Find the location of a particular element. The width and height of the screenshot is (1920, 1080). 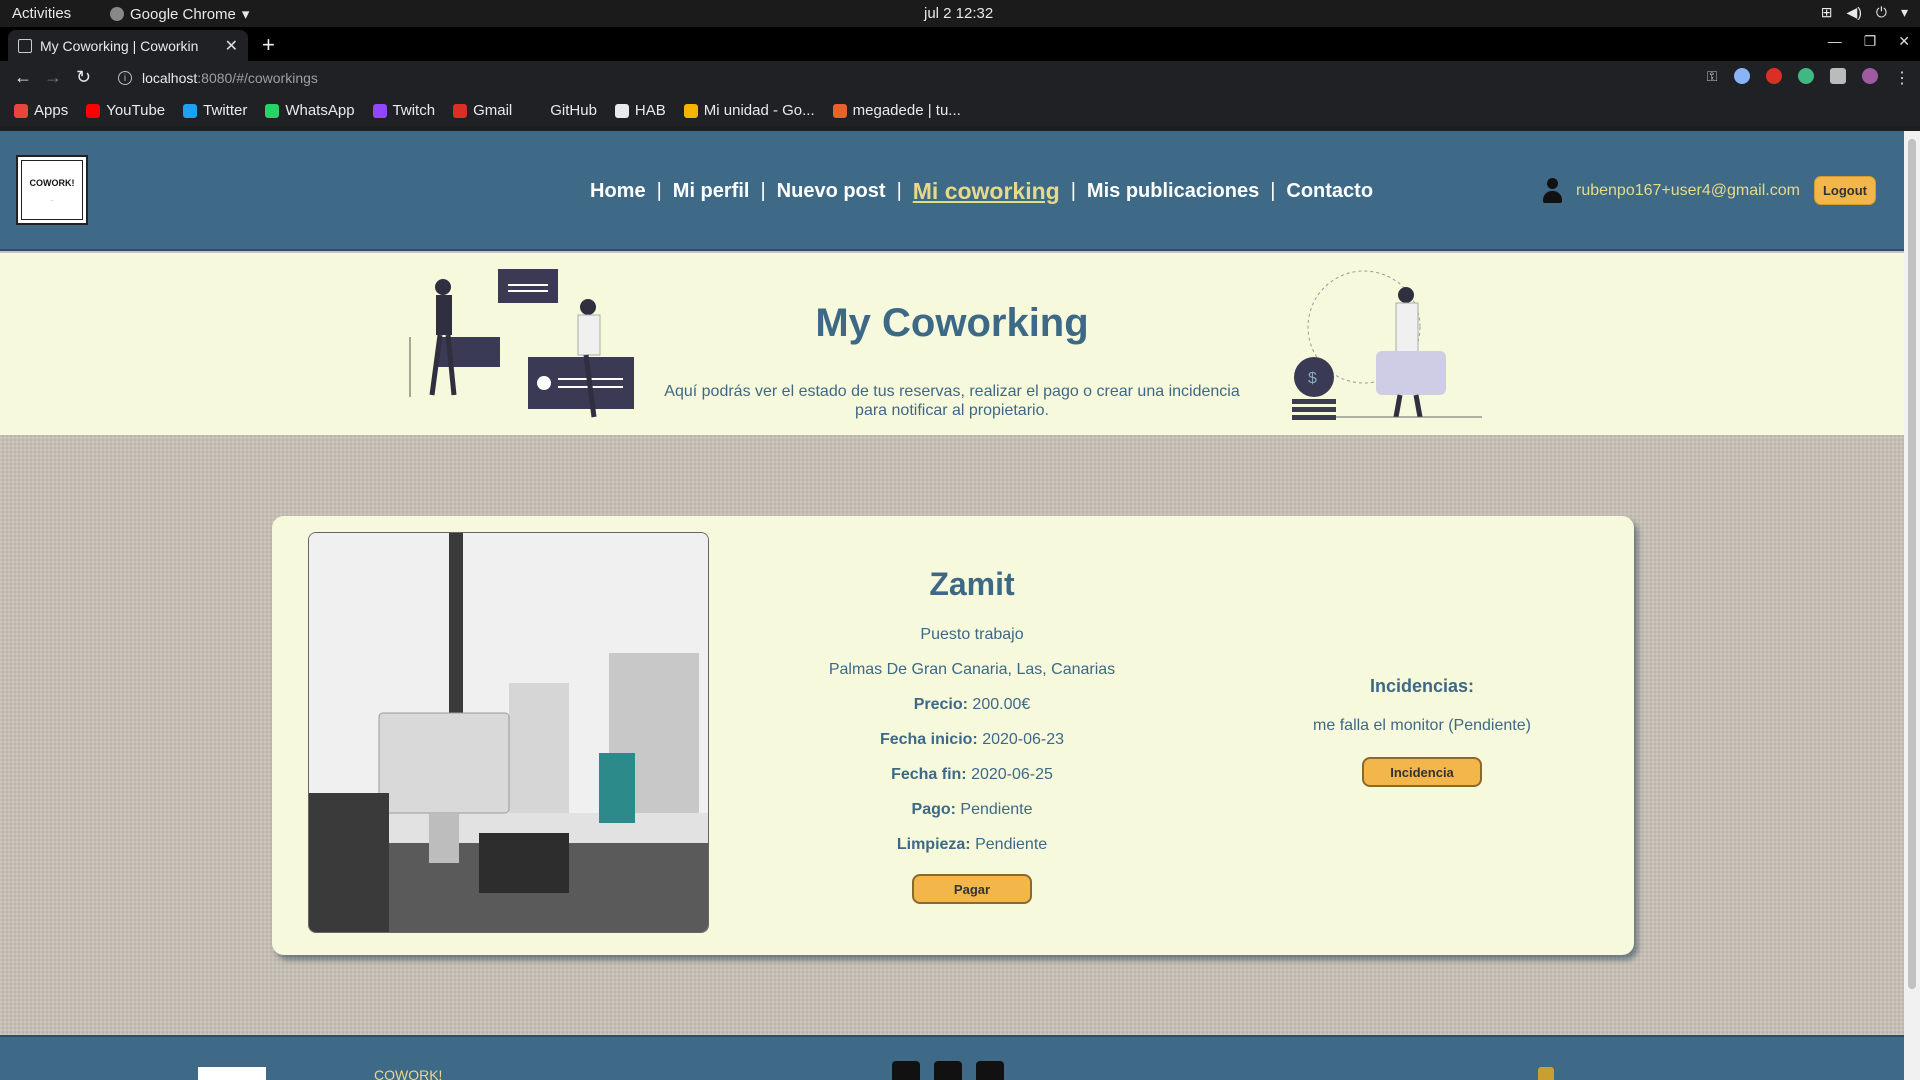

power-icon: ⏻ is located at coordinates (1881, 12).